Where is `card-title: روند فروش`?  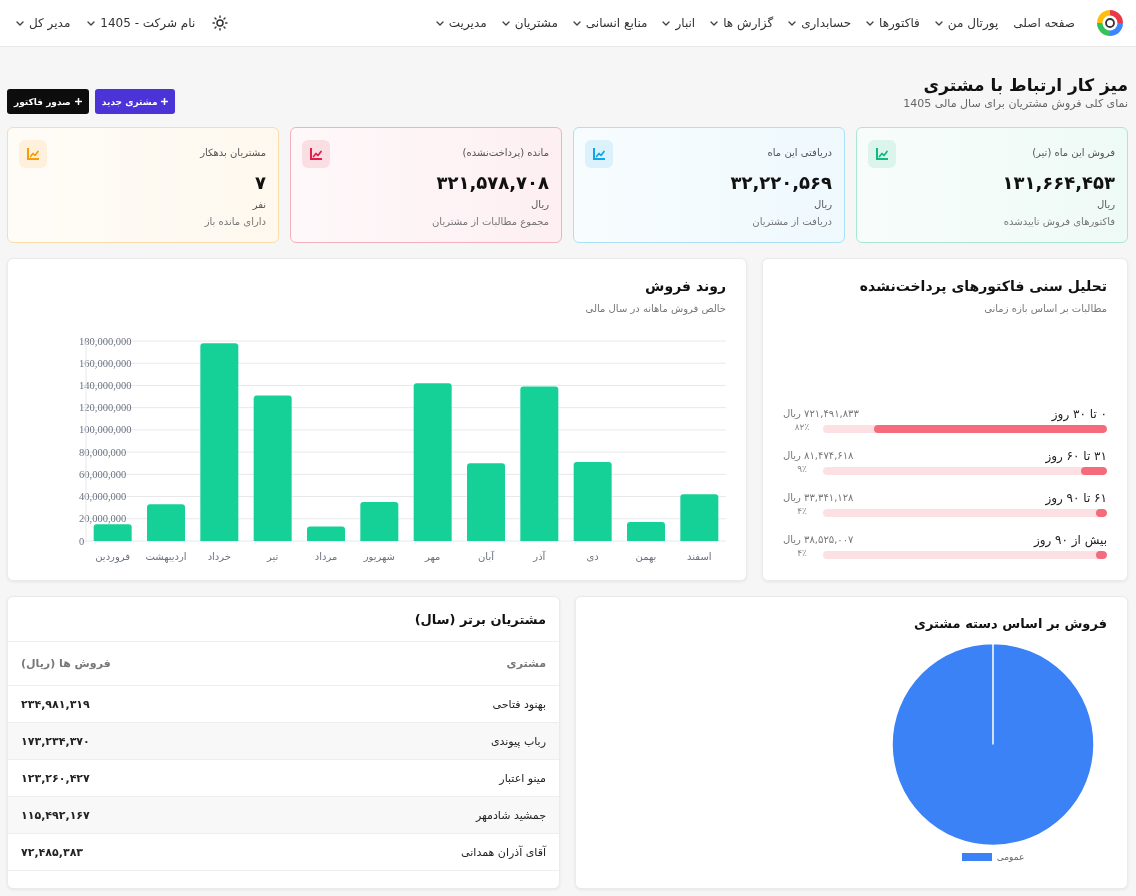 card-title: روند فروش is located at coordinates (685, 286).